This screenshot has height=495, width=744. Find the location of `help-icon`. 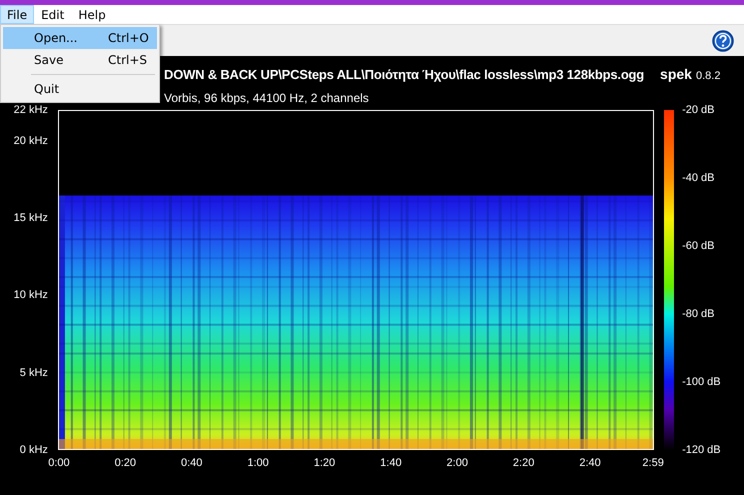

help-icon is located at coordinates (723, 41).